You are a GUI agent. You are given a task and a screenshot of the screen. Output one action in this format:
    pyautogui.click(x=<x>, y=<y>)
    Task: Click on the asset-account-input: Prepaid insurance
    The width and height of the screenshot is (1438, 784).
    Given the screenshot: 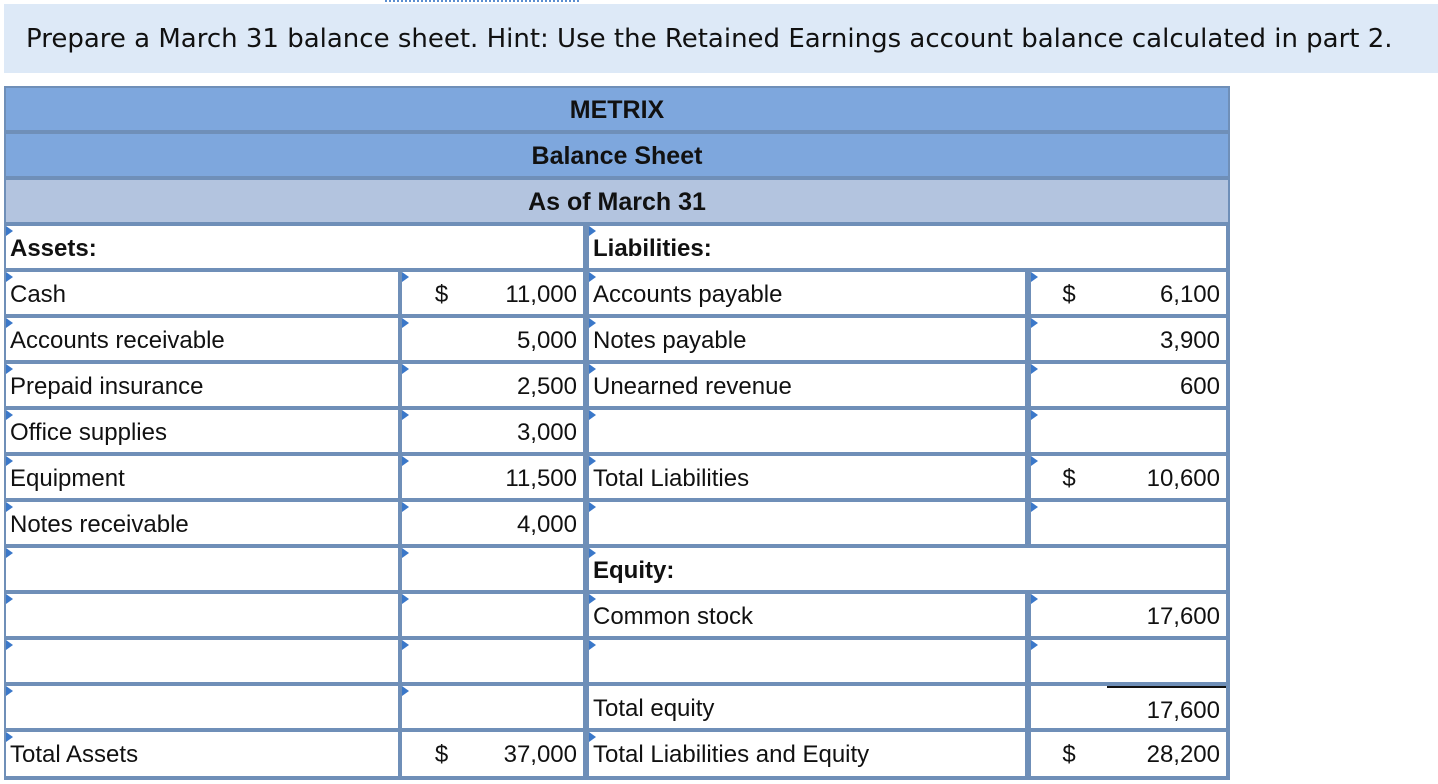 What is the action you would take?
    pyautogui.click(x=202, y=385)
    